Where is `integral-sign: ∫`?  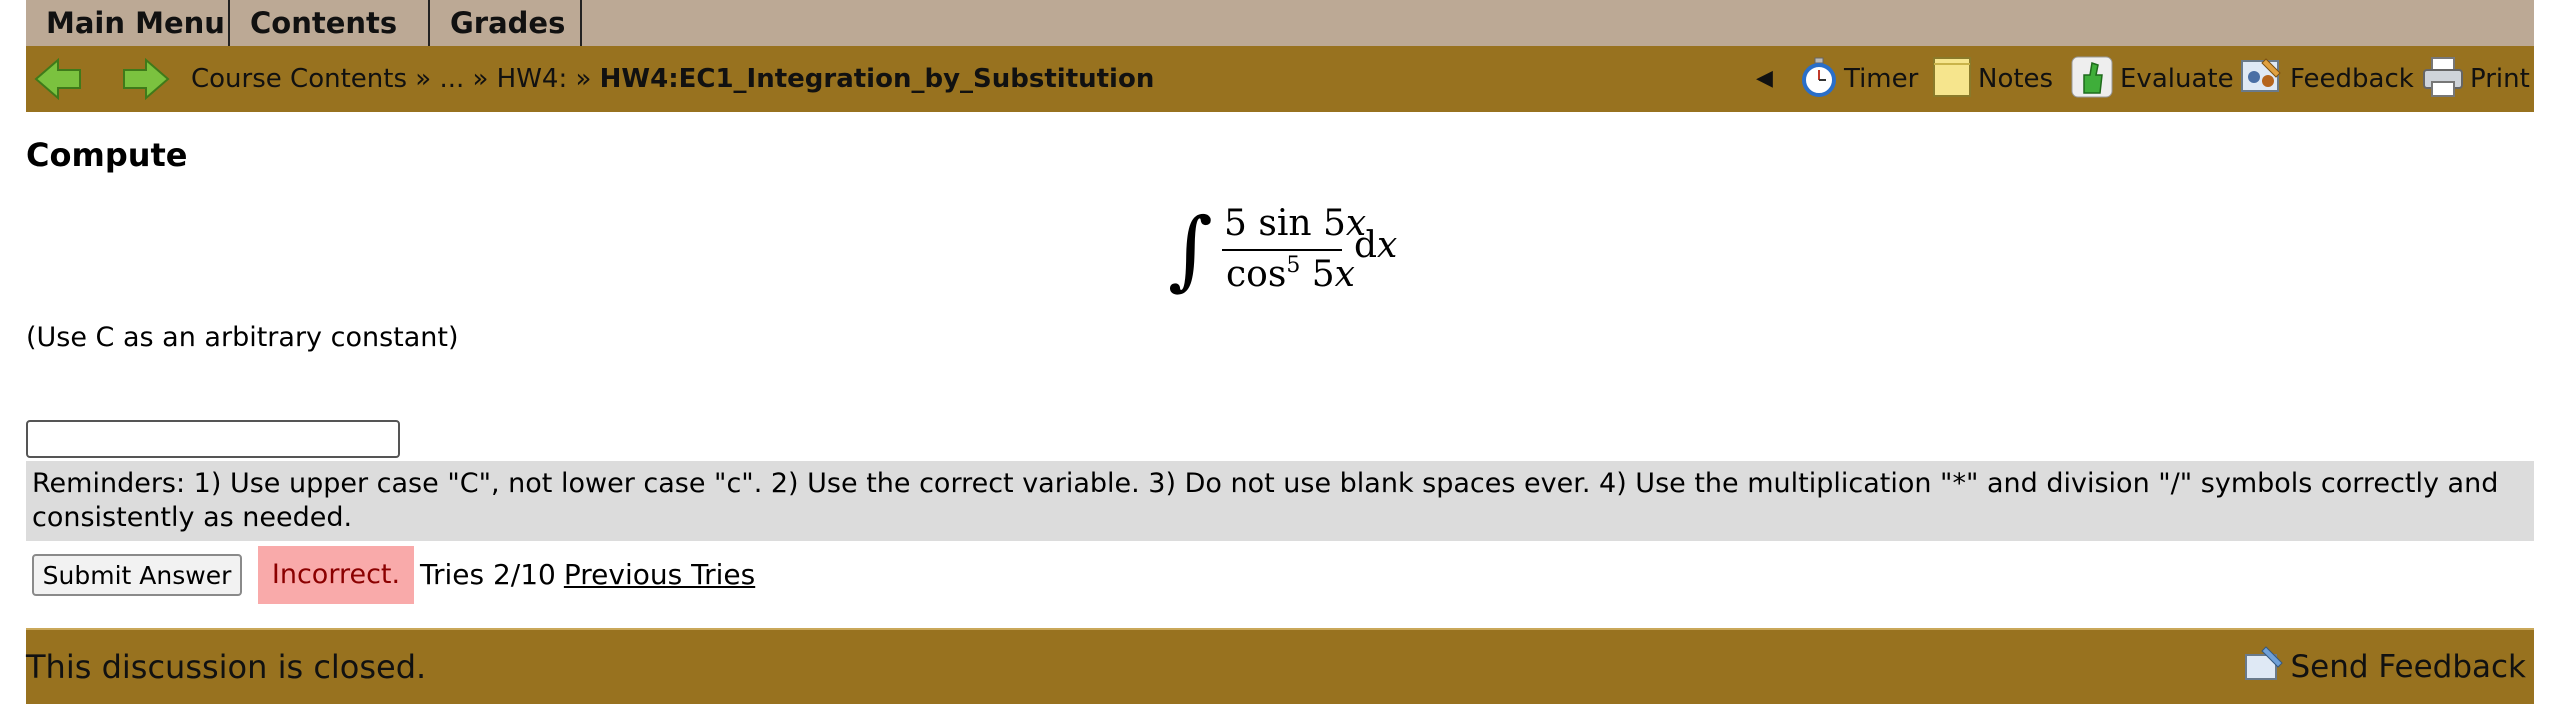
integral-sign: ∫ is located at coordinates (1190, 250).